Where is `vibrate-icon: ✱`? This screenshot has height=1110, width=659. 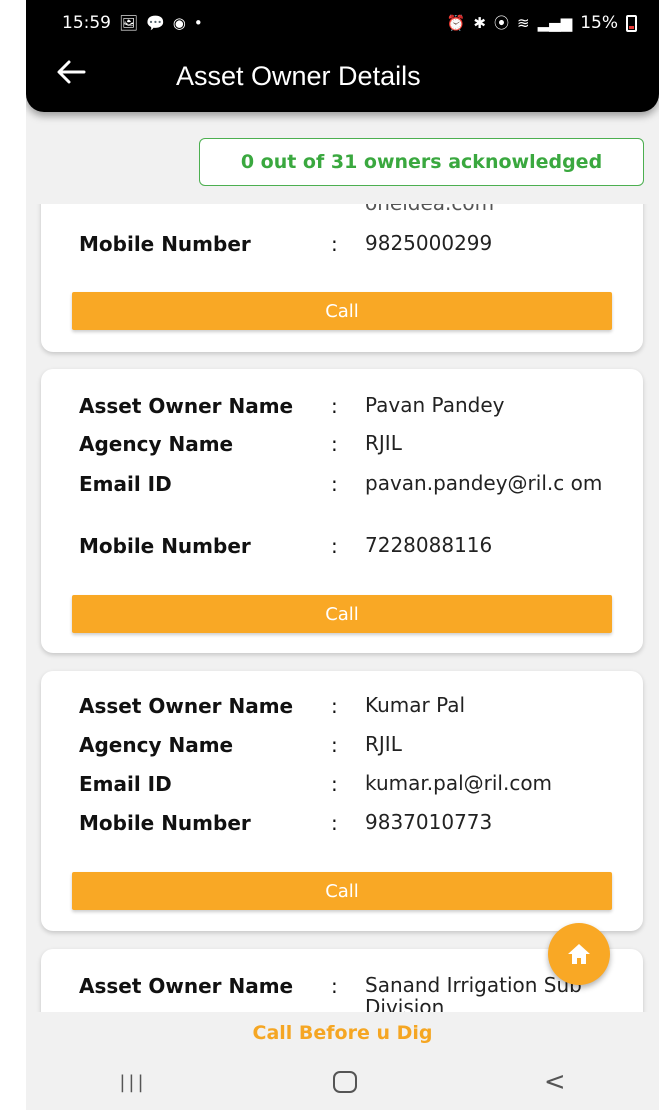 vibrate-icon: ✱ is located at coordinates (479, 22).